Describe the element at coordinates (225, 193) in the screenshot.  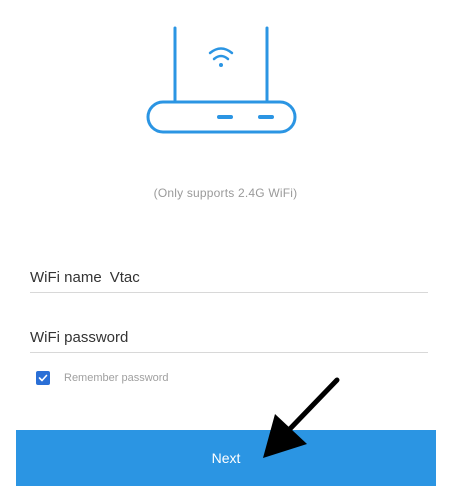
I see `supported-band-note: (Only supports 2.4G WiFi)` at that location.